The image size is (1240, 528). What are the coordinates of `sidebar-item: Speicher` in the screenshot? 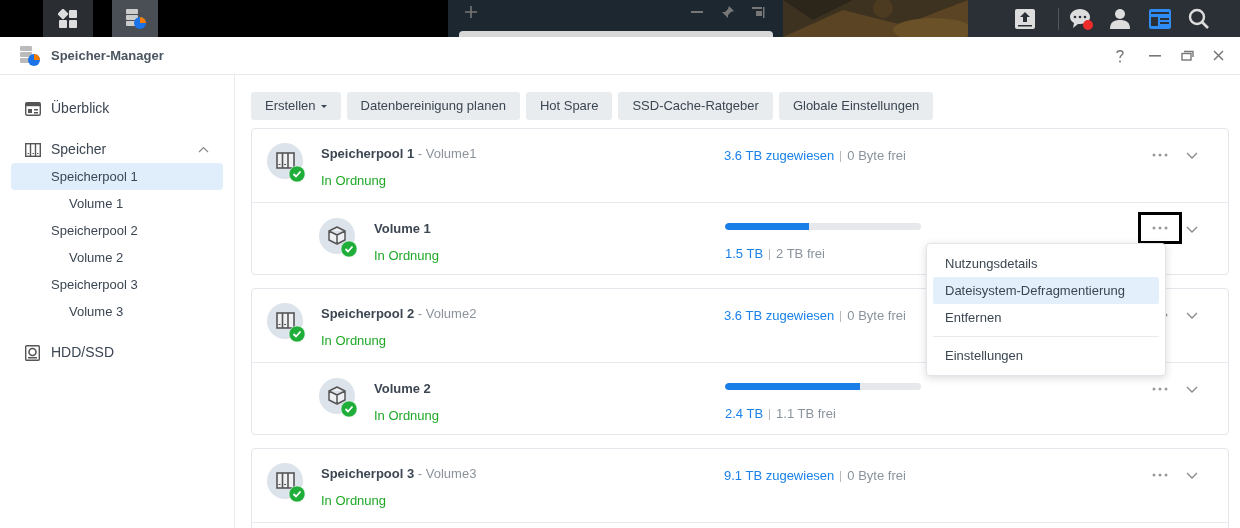 It's located at (117, 149).